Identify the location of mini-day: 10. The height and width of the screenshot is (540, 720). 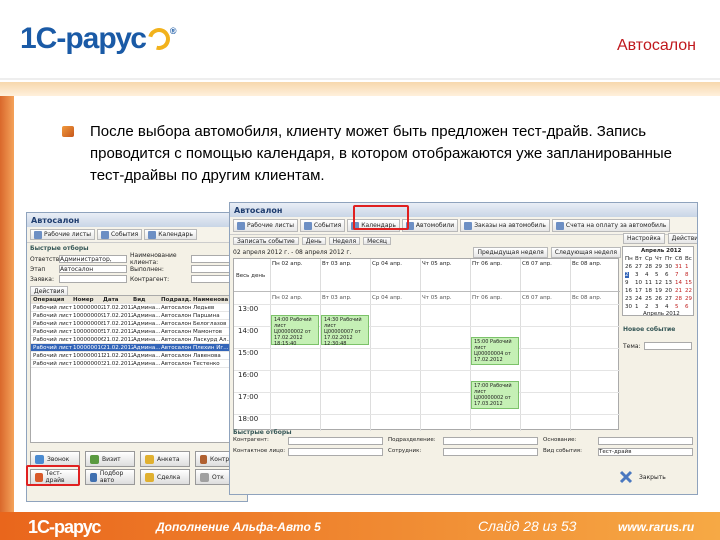
(638, 283).